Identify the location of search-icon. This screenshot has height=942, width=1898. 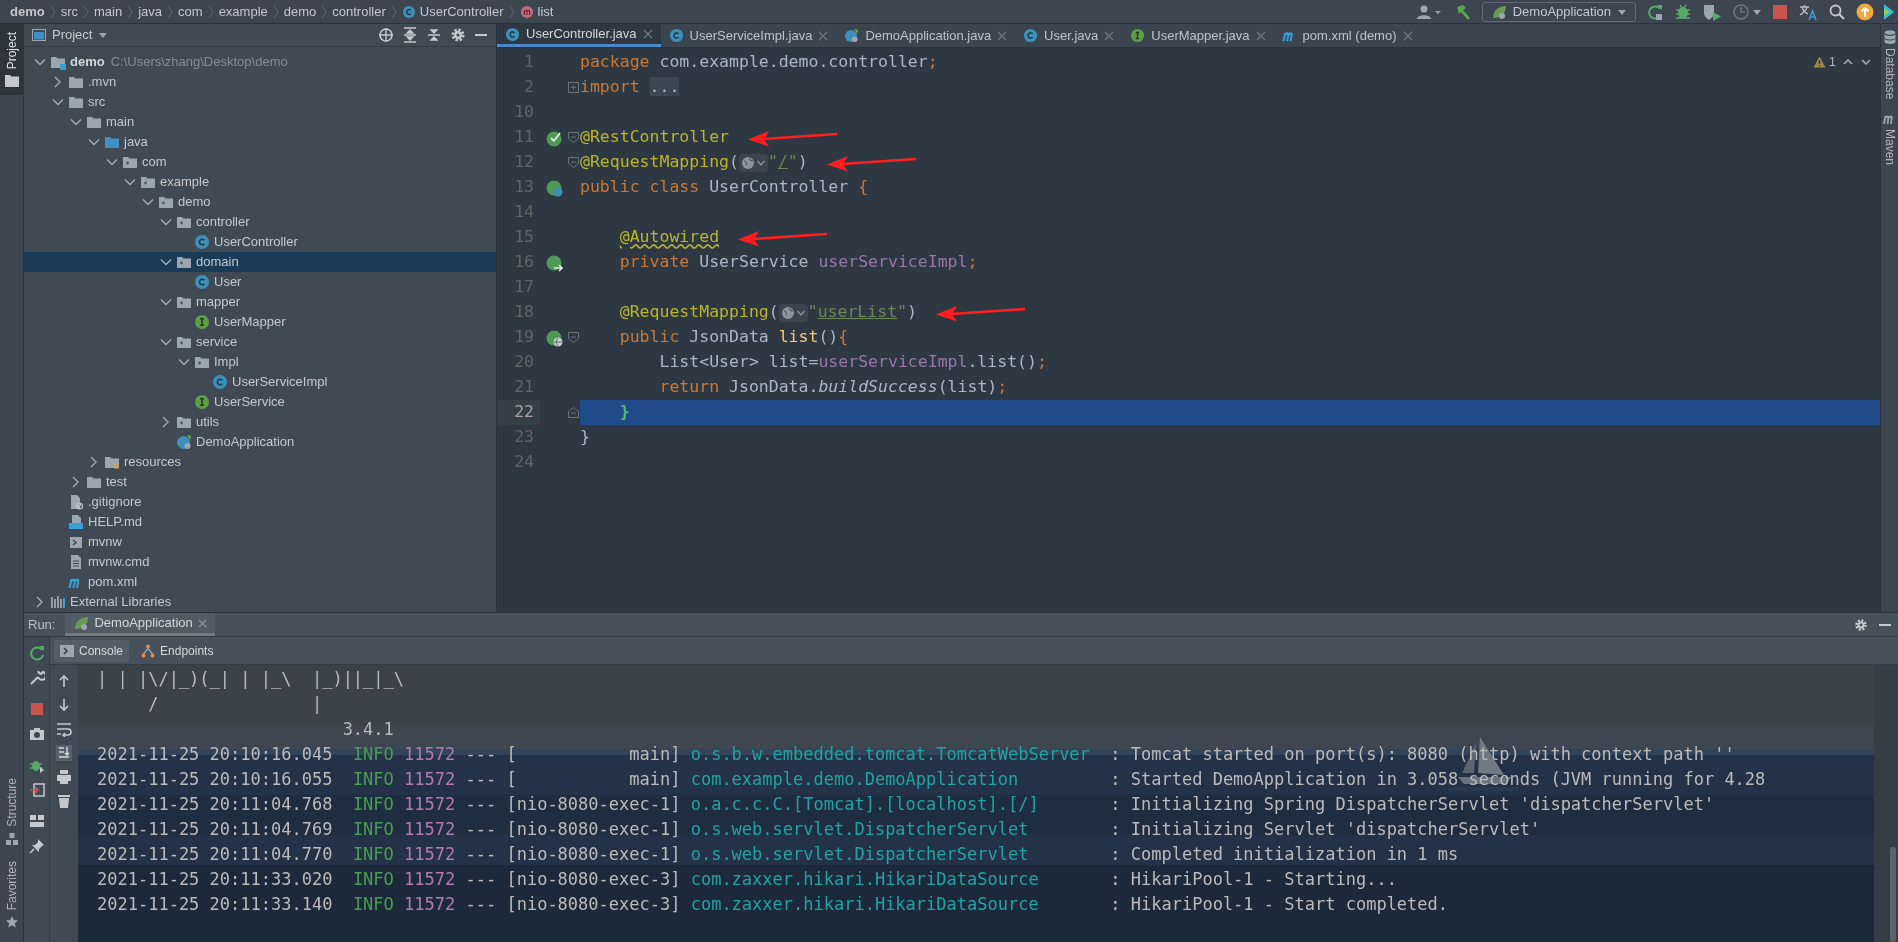
(1837, 11).